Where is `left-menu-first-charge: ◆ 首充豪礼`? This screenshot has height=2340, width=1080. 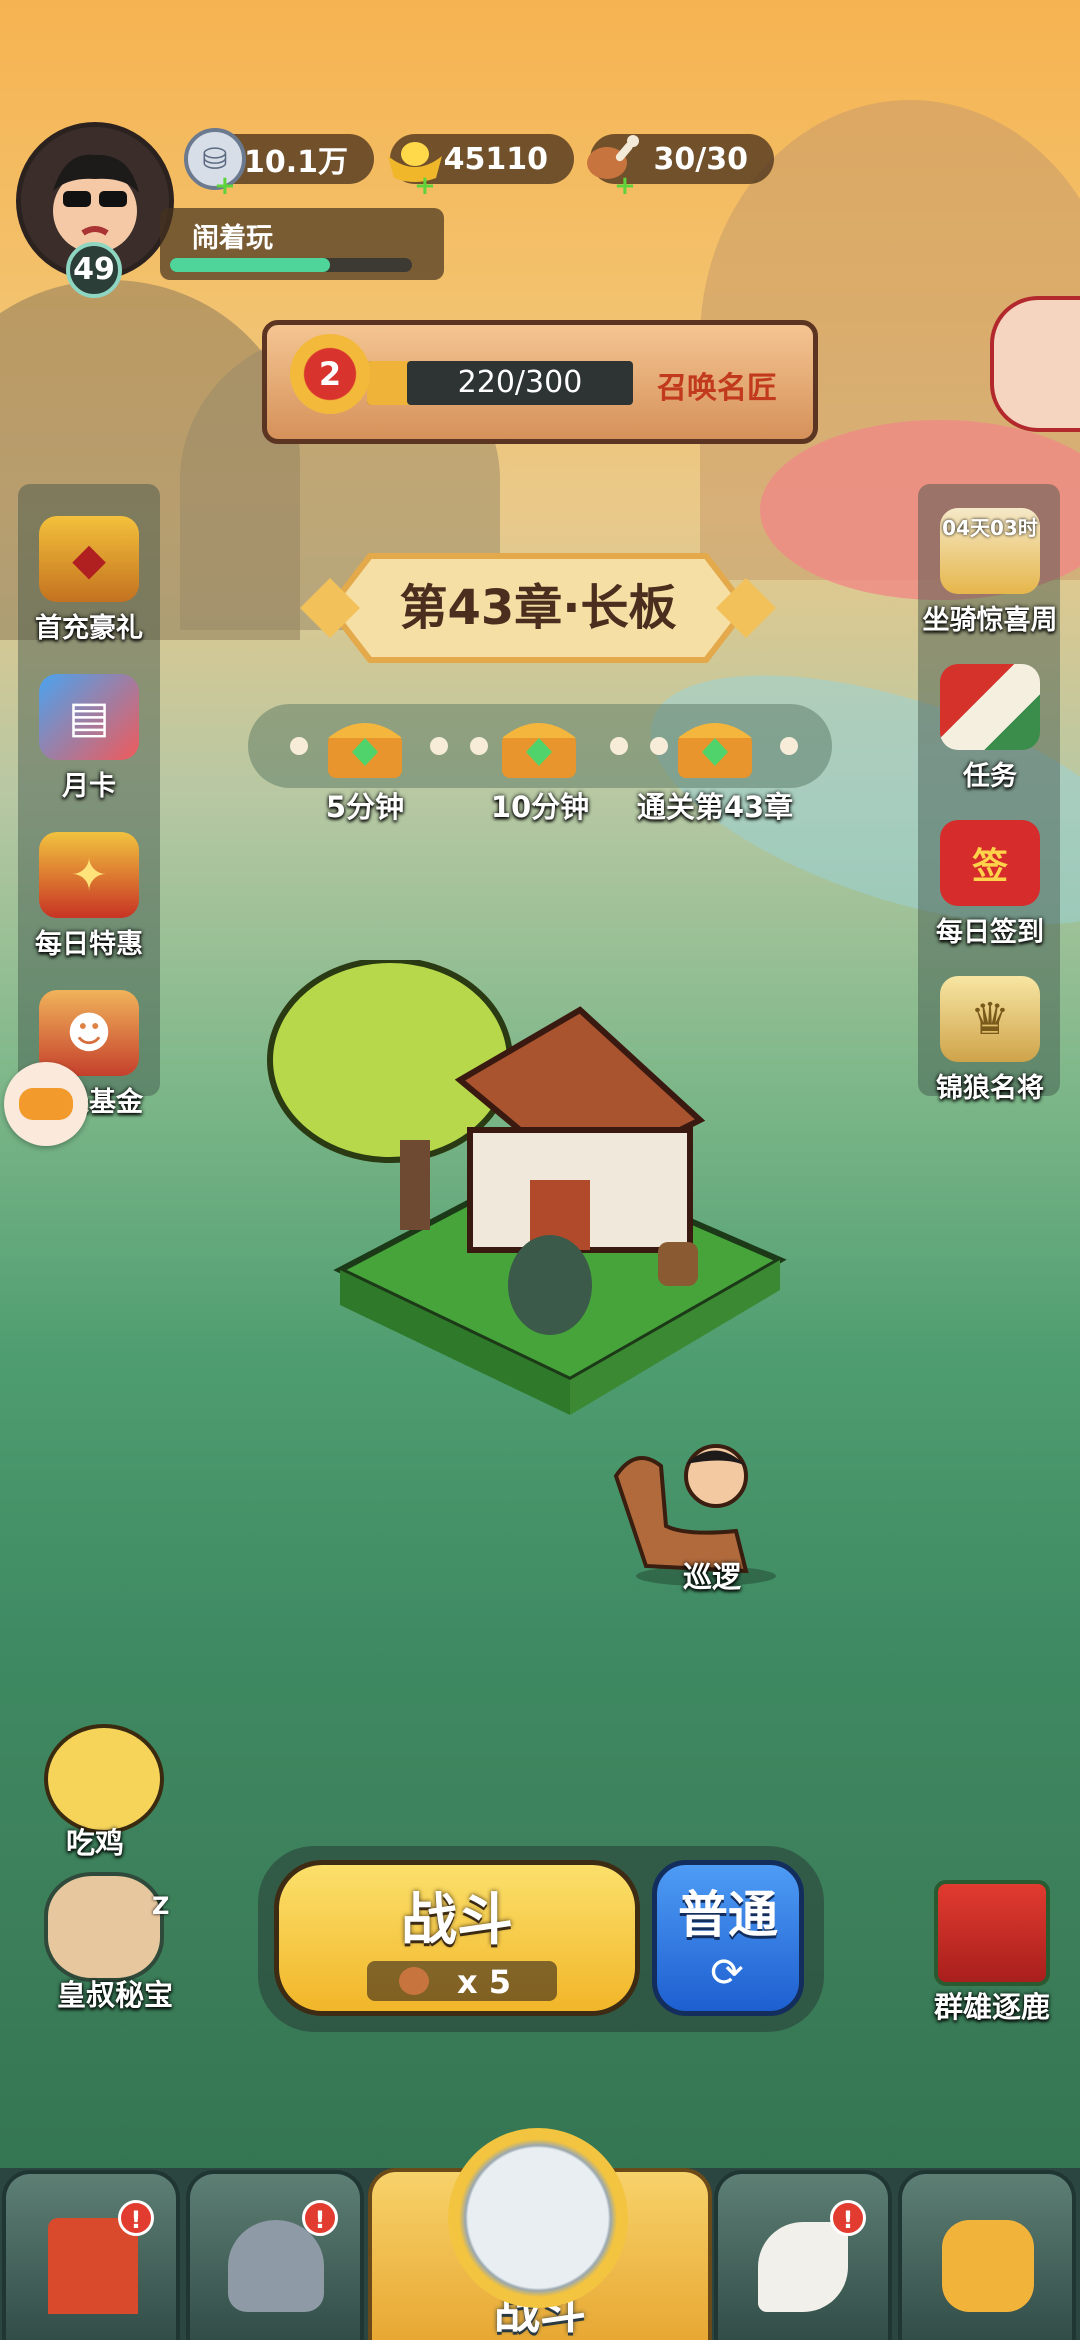
left-menu-first-charge: ◆ 首充豪礼 is located at coordinates (89, 580).